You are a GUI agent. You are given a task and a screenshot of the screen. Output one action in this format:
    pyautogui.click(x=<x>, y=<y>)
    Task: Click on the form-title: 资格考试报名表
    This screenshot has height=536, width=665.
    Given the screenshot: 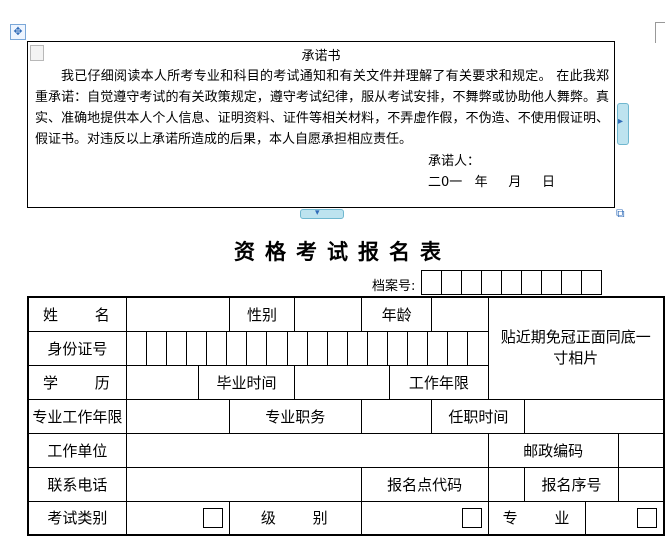 What is the action you would take?
    pyautogui.click(x=342, y=252)
    